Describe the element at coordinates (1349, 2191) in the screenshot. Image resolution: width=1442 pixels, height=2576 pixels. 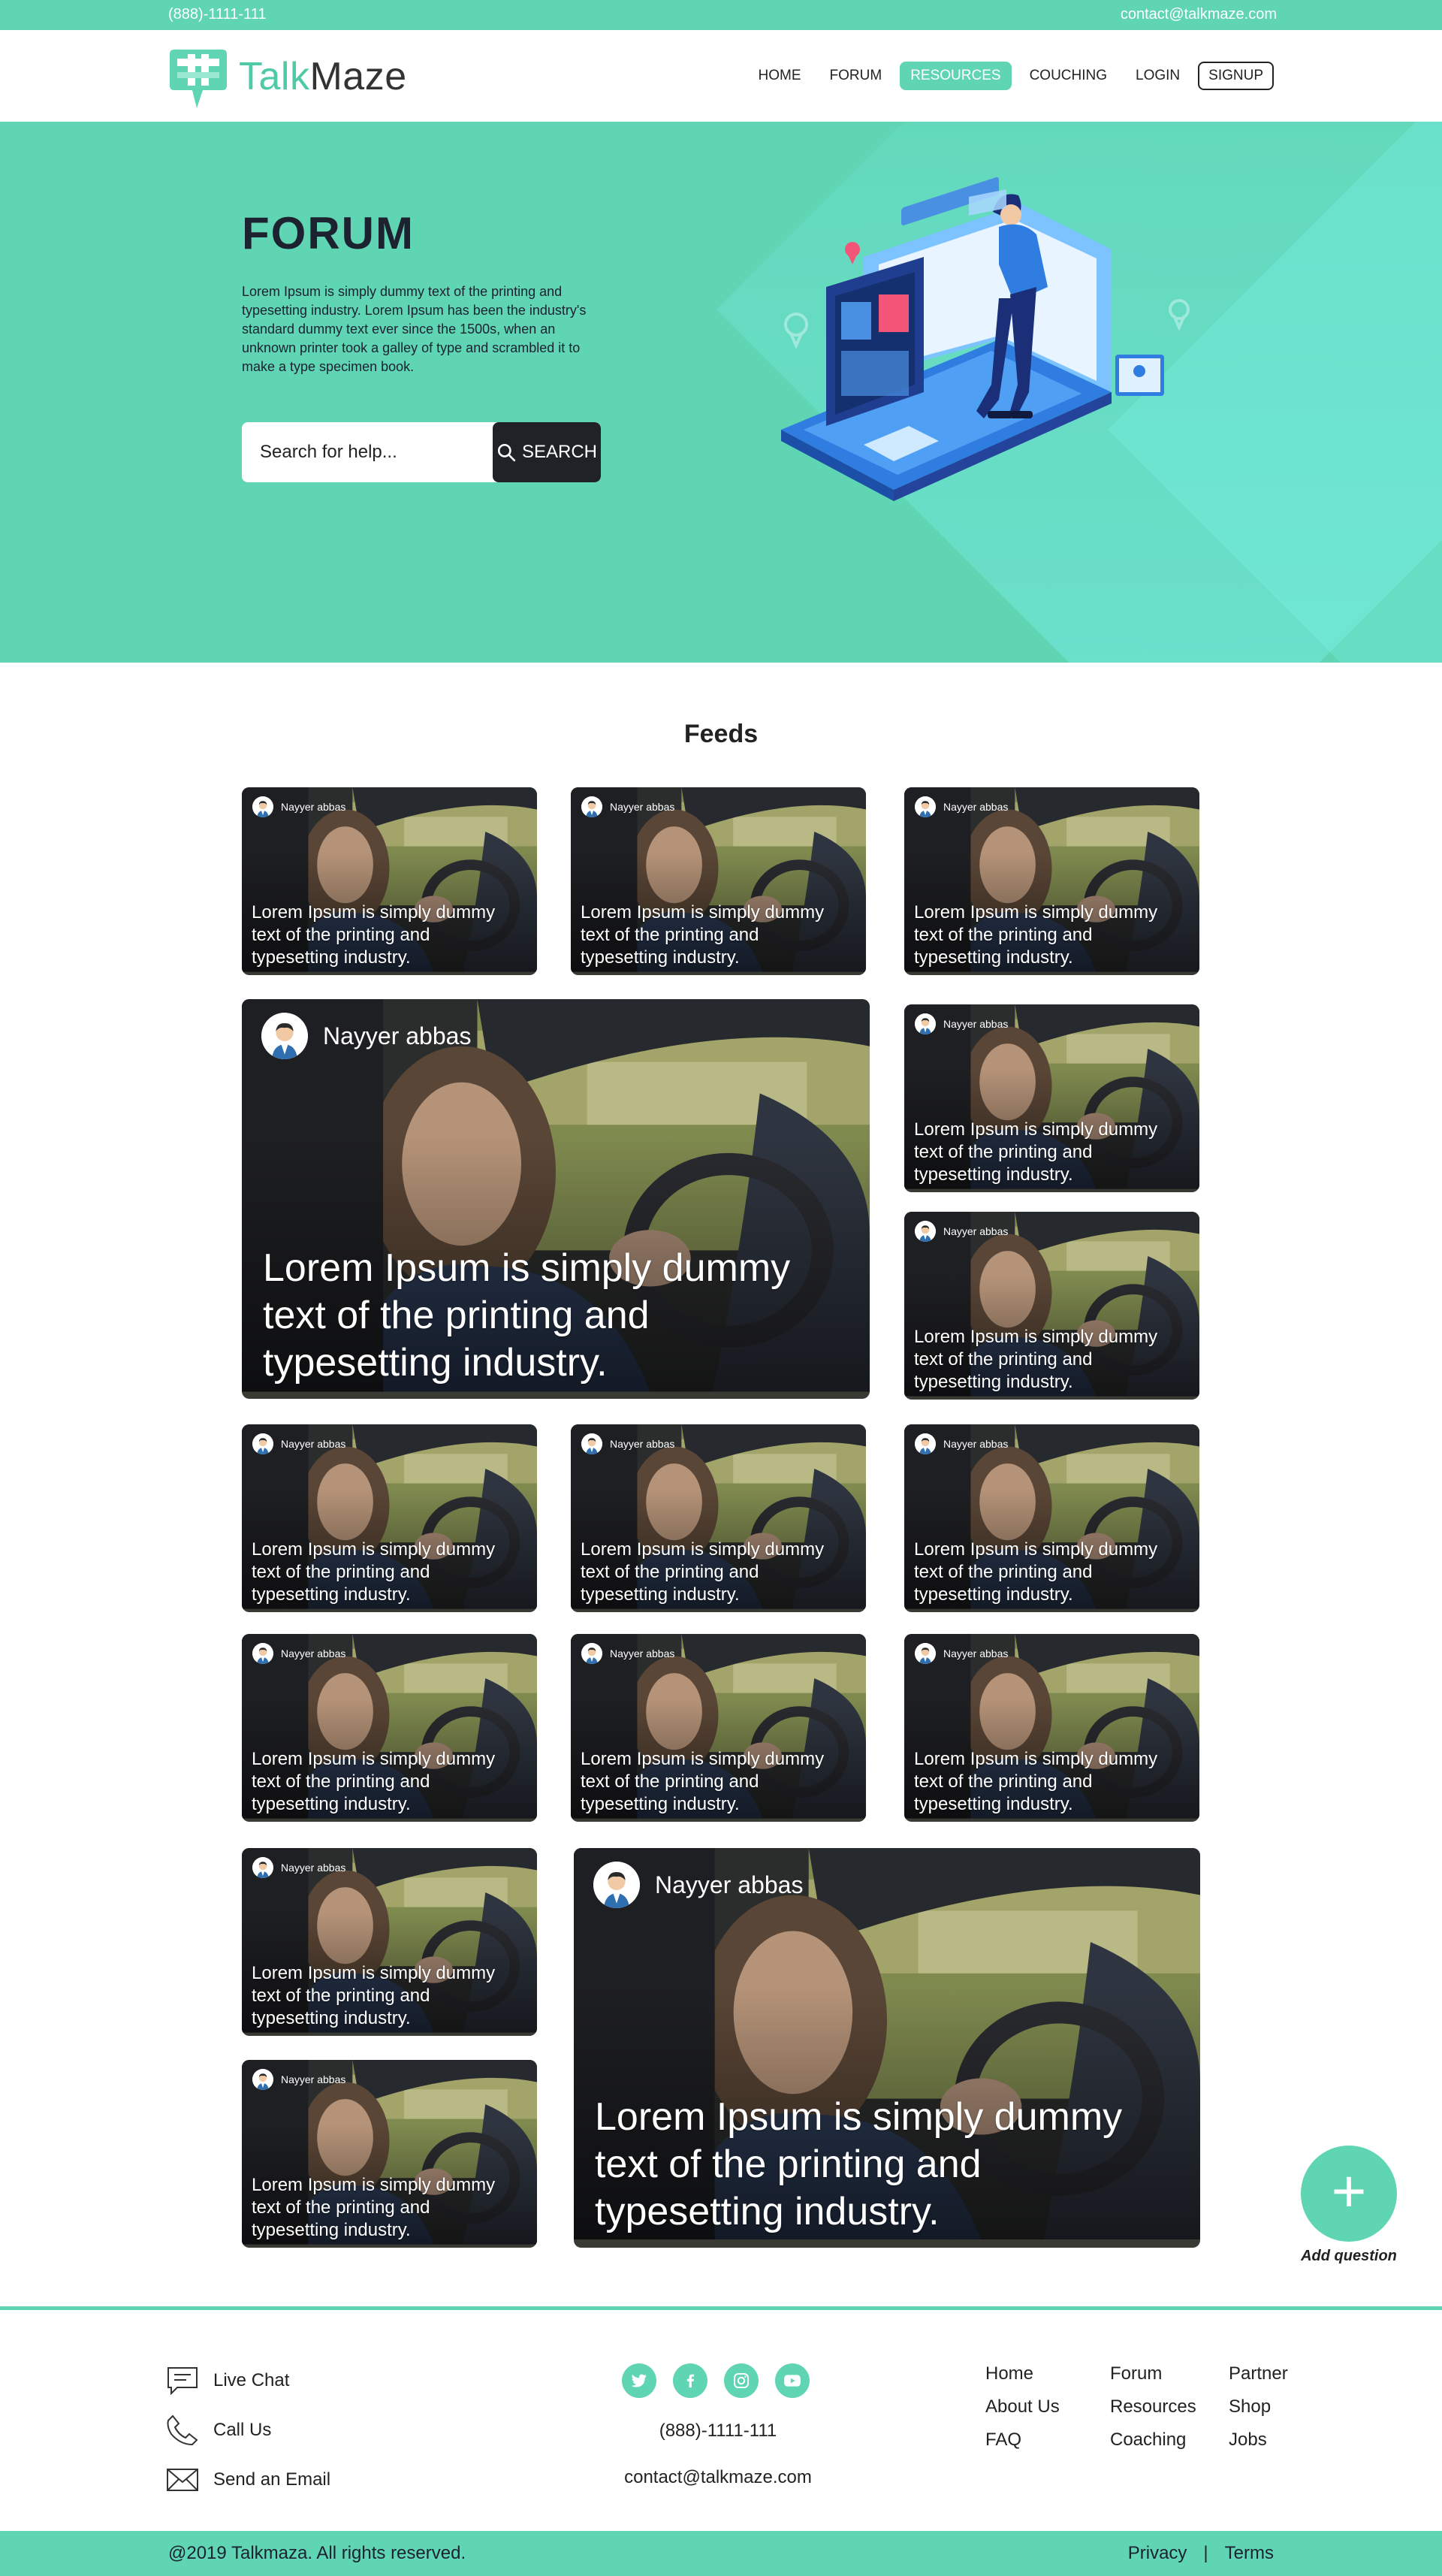
I see `plus-icon: +` at that location.